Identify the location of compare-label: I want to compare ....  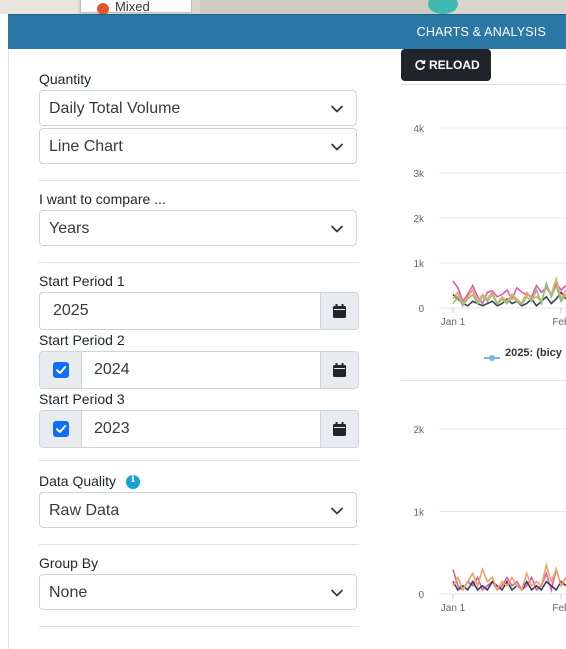
(102, 199).